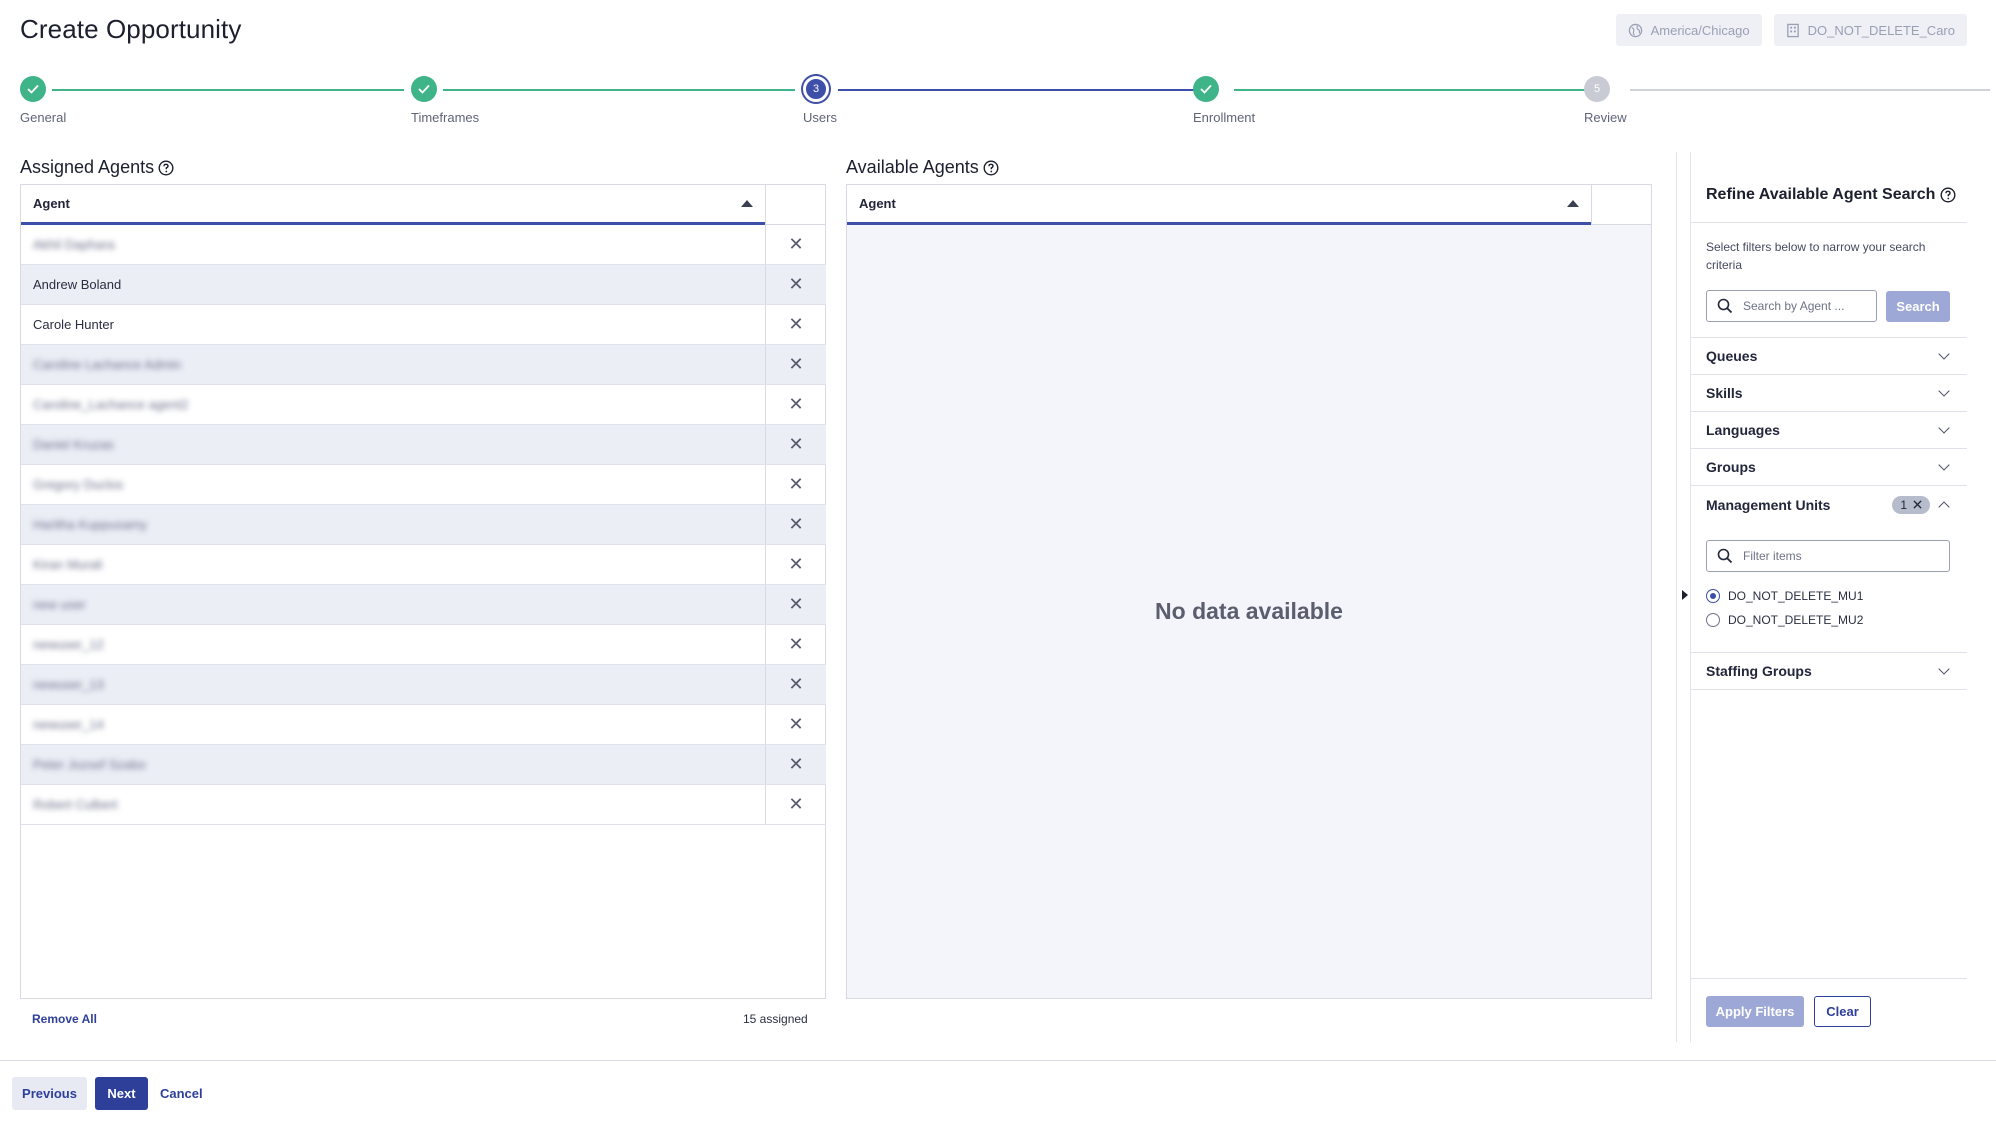 The image size is (1996, 1123). What do you see at coordinates (423, 405) in the screenshot?
I see `table-row: Caroline_Lachance agent2 ✕` at bounding box center [423, 405].